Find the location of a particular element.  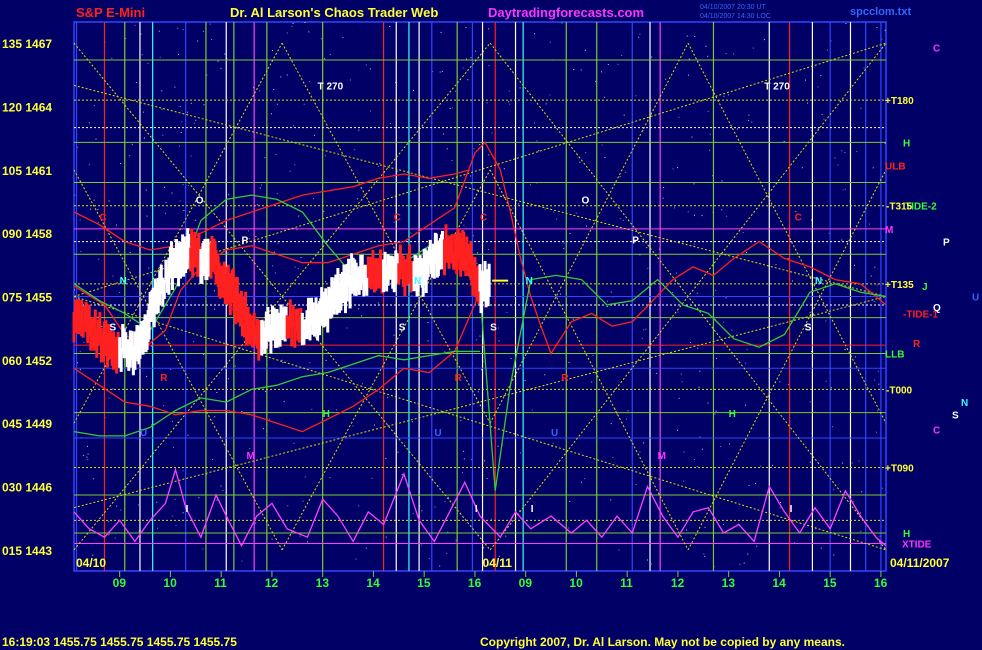

timestamp-local: 04/10/2007 14:30 LOC is located at coordinates (735, 16).